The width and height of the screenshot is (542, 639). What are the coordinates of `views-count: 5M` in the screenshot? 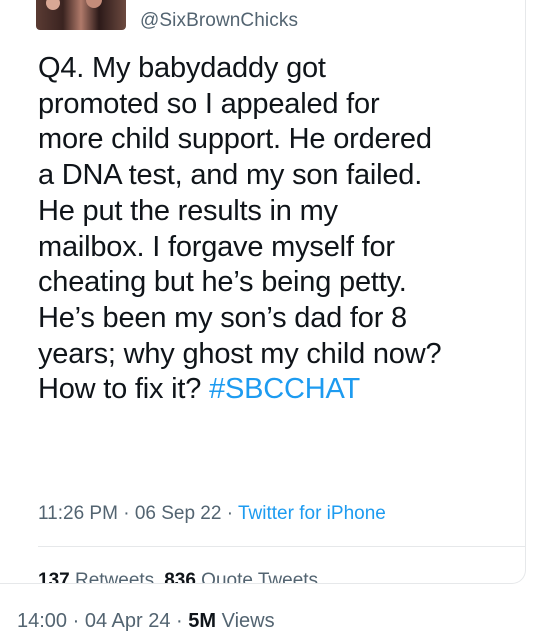 It's located at (202, 621).